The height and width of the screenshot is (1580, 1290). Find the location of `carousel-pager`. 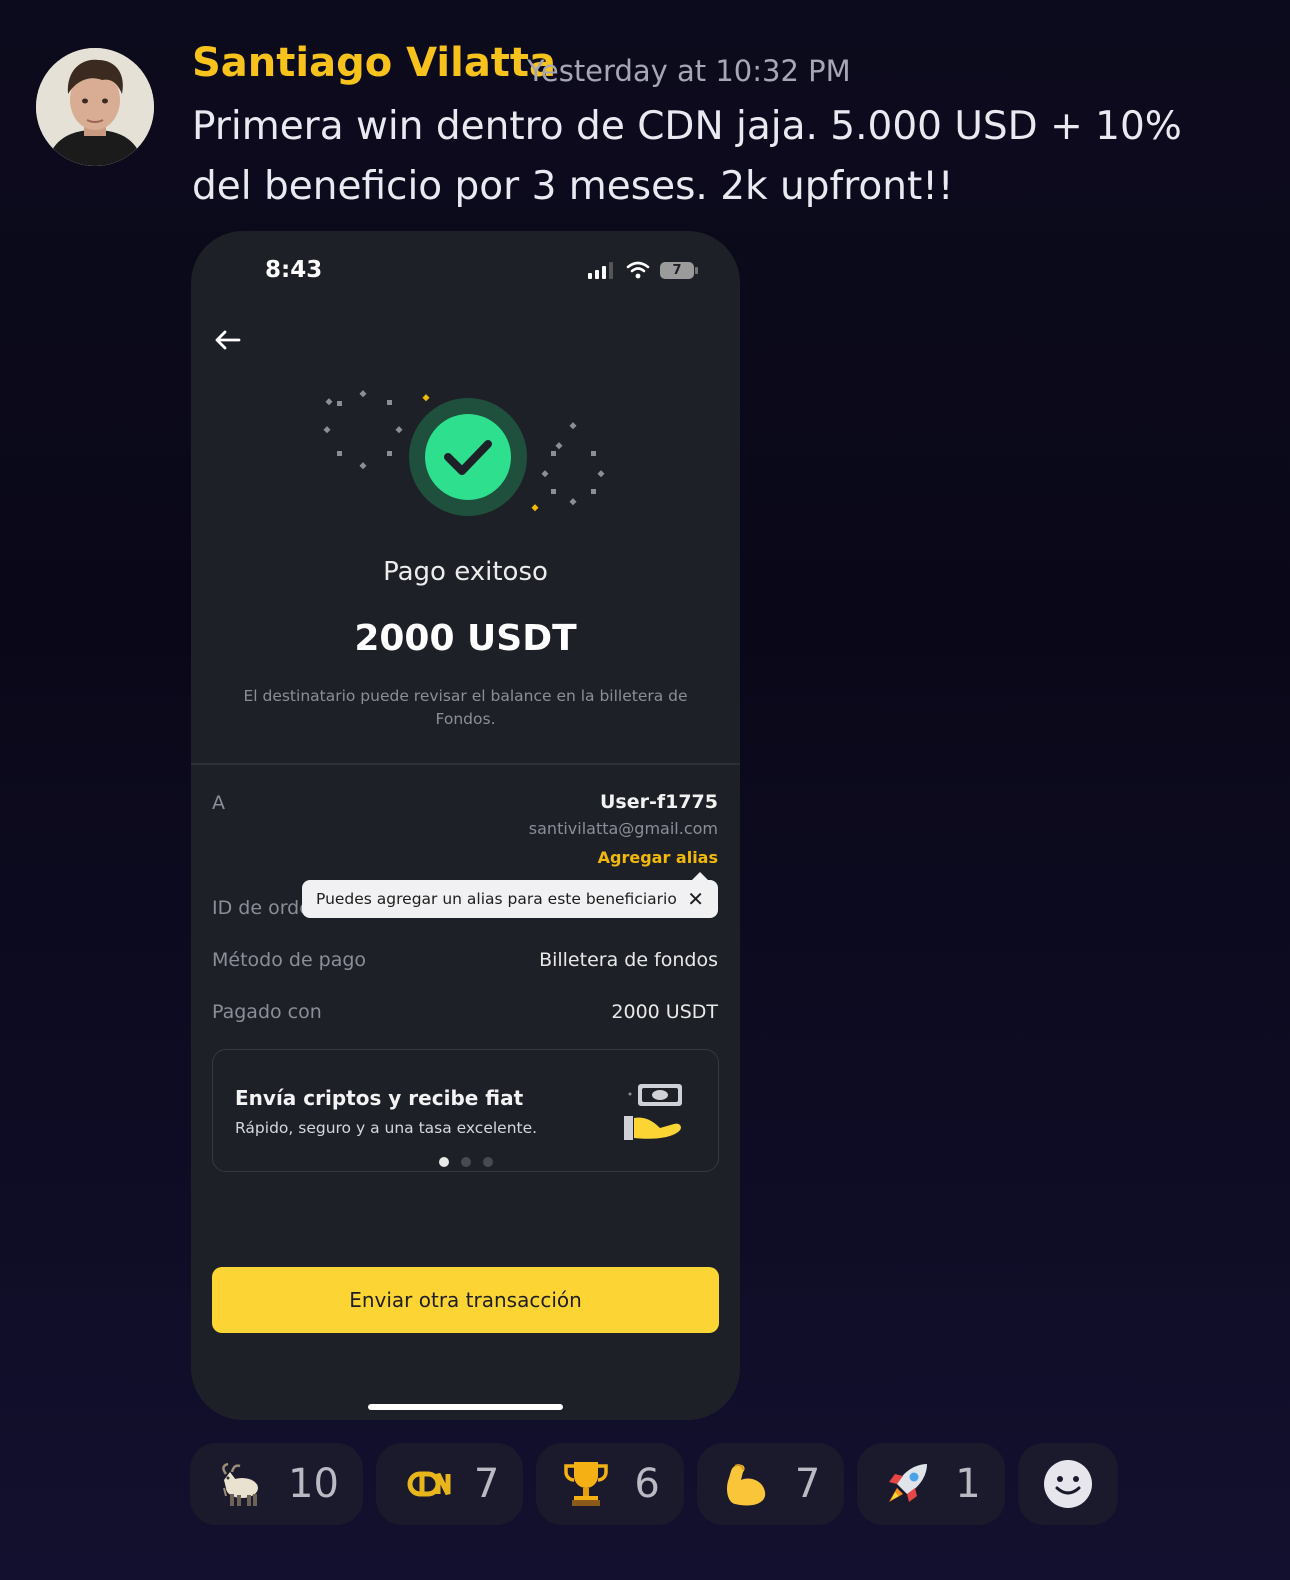

carousel-pager is located at coordinates (465, 1162).